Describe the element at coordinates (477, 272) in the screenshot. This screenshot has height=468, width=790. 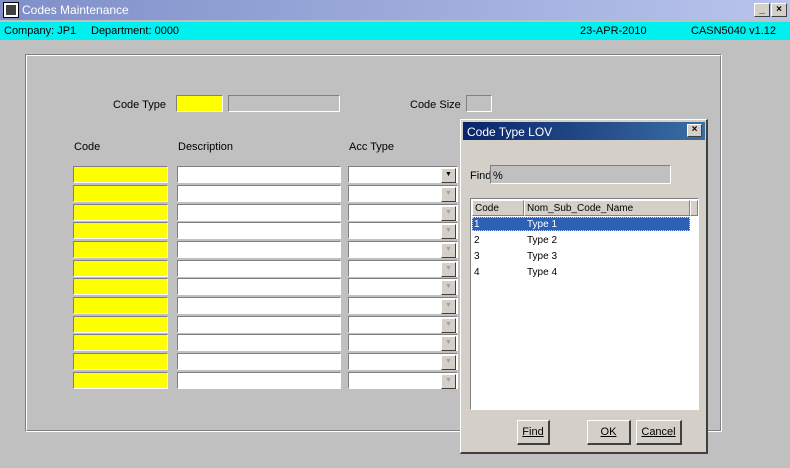
I see `list-item-code: 4` at that location.